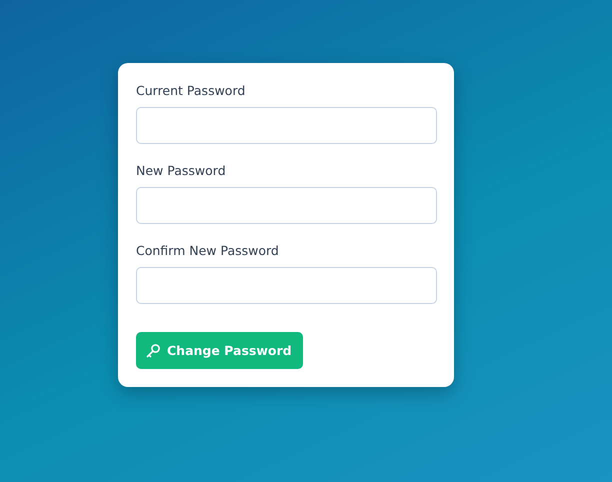 This screenshot has height=482, width=612. I want to click on field-label: Confirm New Password, so click(208, 251).